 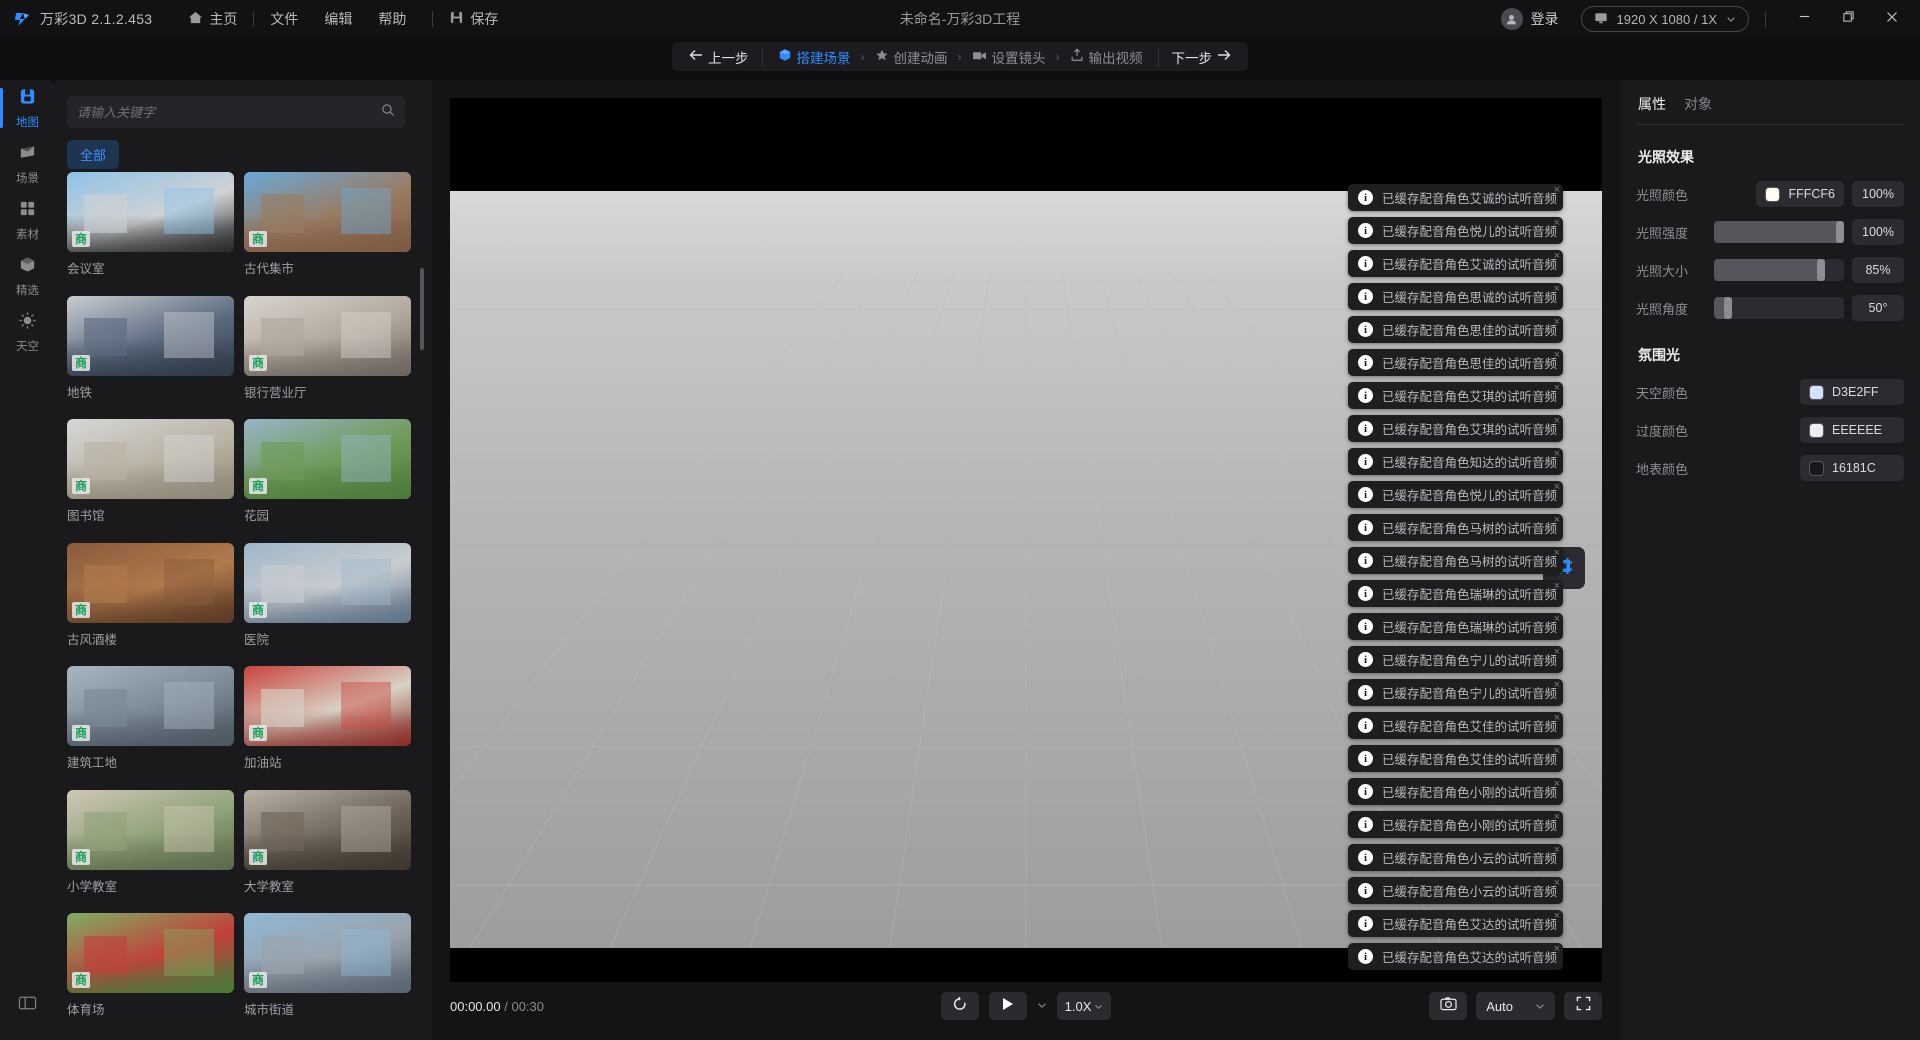 I want to click on home-button: 主页, so click(x=212, y=19).